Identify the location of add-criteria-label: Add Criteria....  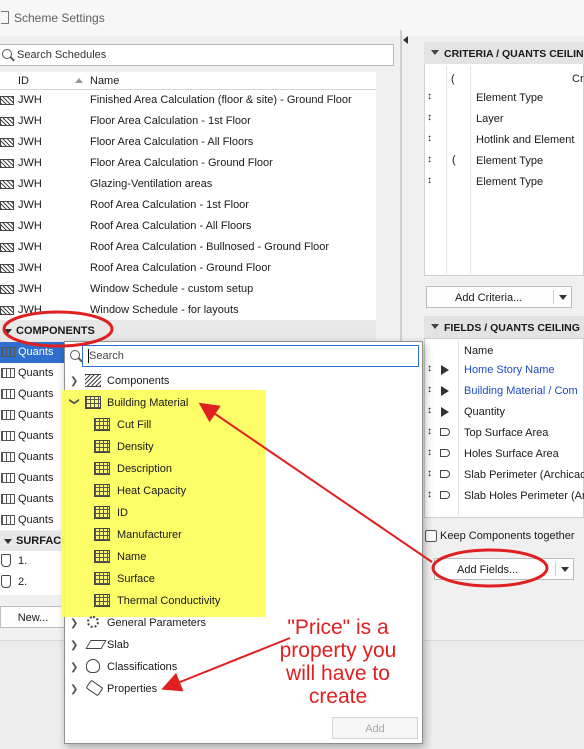
(489, 298).